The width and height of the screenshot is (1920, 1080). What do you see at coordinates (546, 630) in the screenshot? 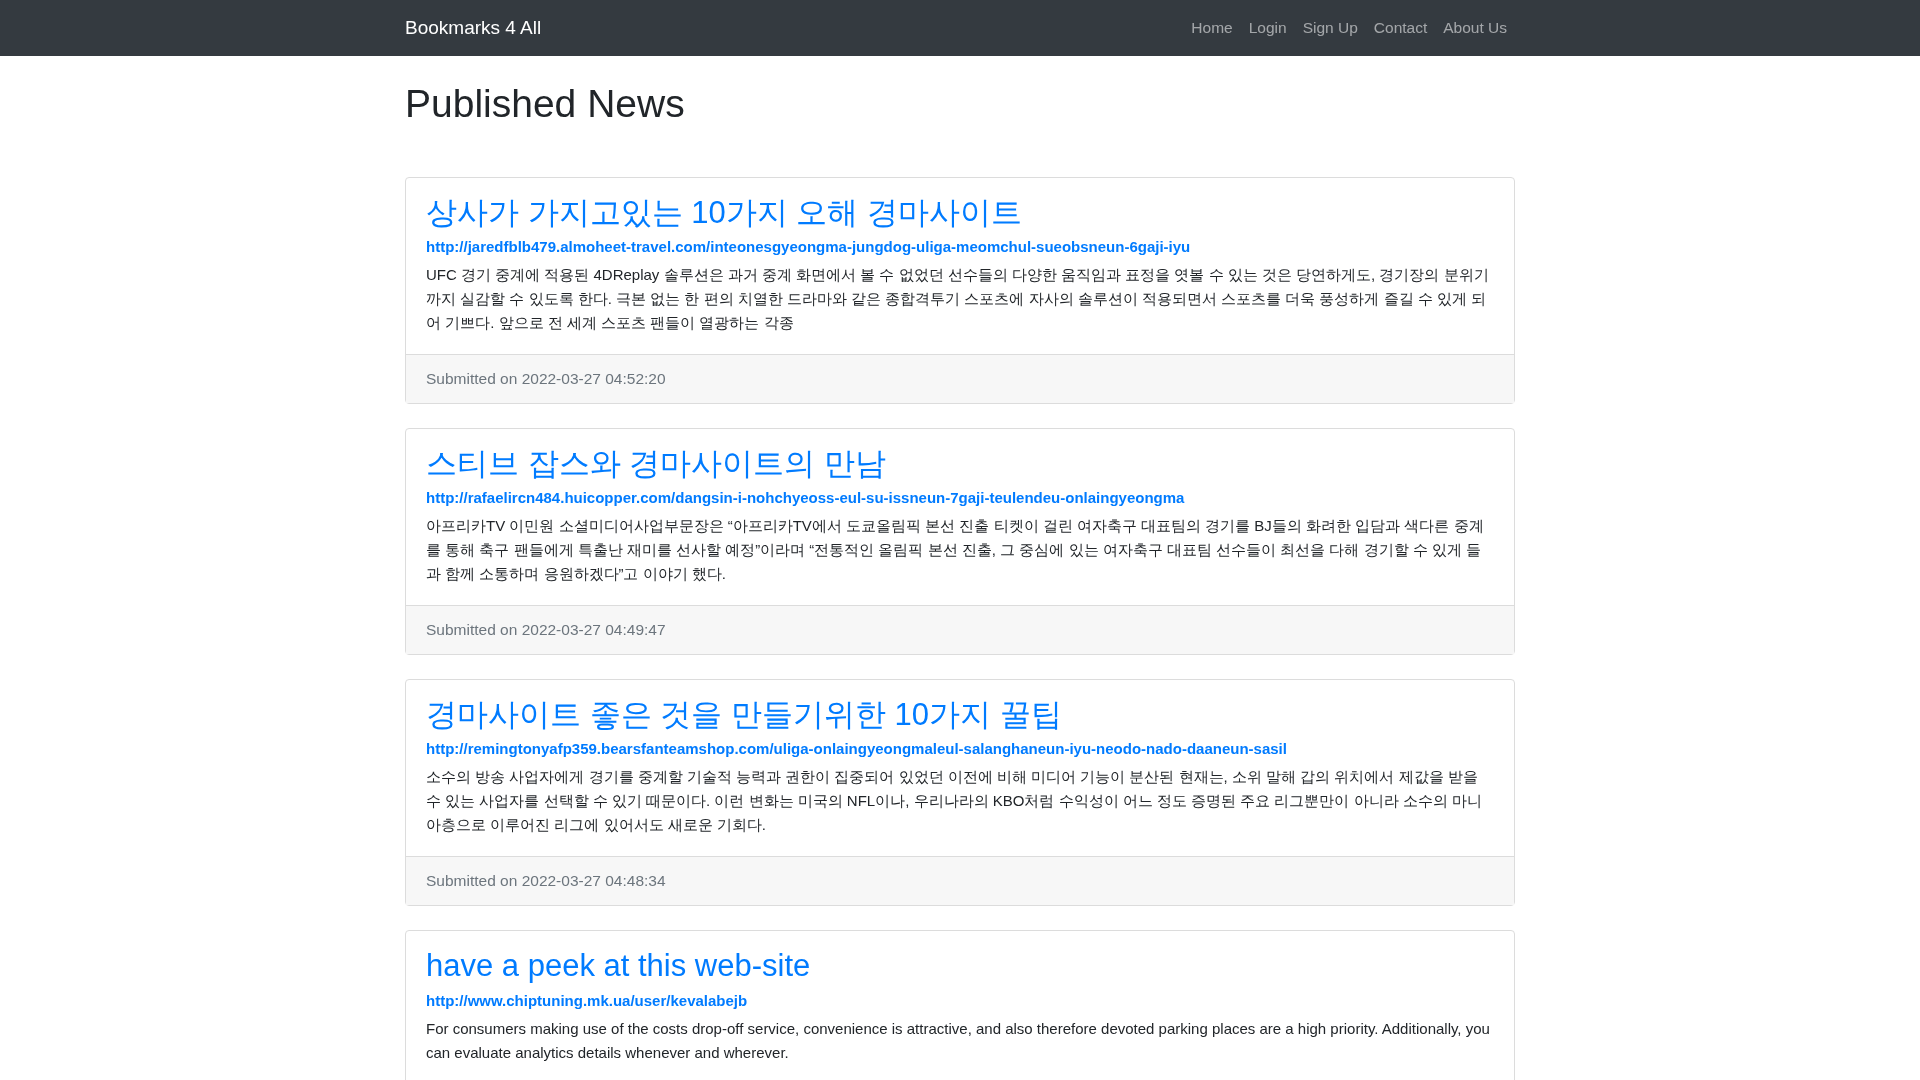
I see `submitted-date: Submitted on 2022-03-27 04:49:47` at bounding box center [546, 630].